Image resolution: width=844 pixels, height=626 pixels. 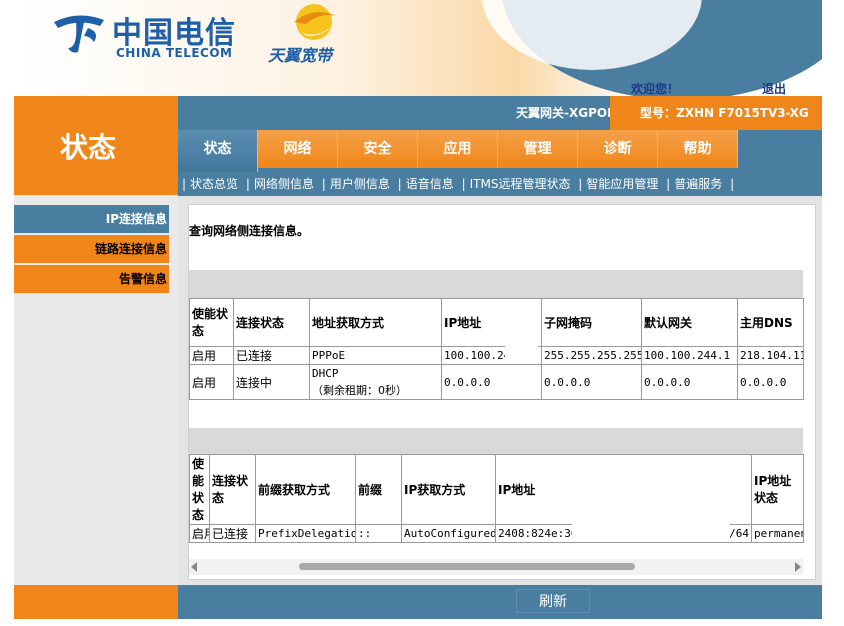 What do you see at coordinates (375, 382) in the screenshot?
I see `cell-method: DHCP （剩余租期：0秒）` at bounding box center [375, 382].